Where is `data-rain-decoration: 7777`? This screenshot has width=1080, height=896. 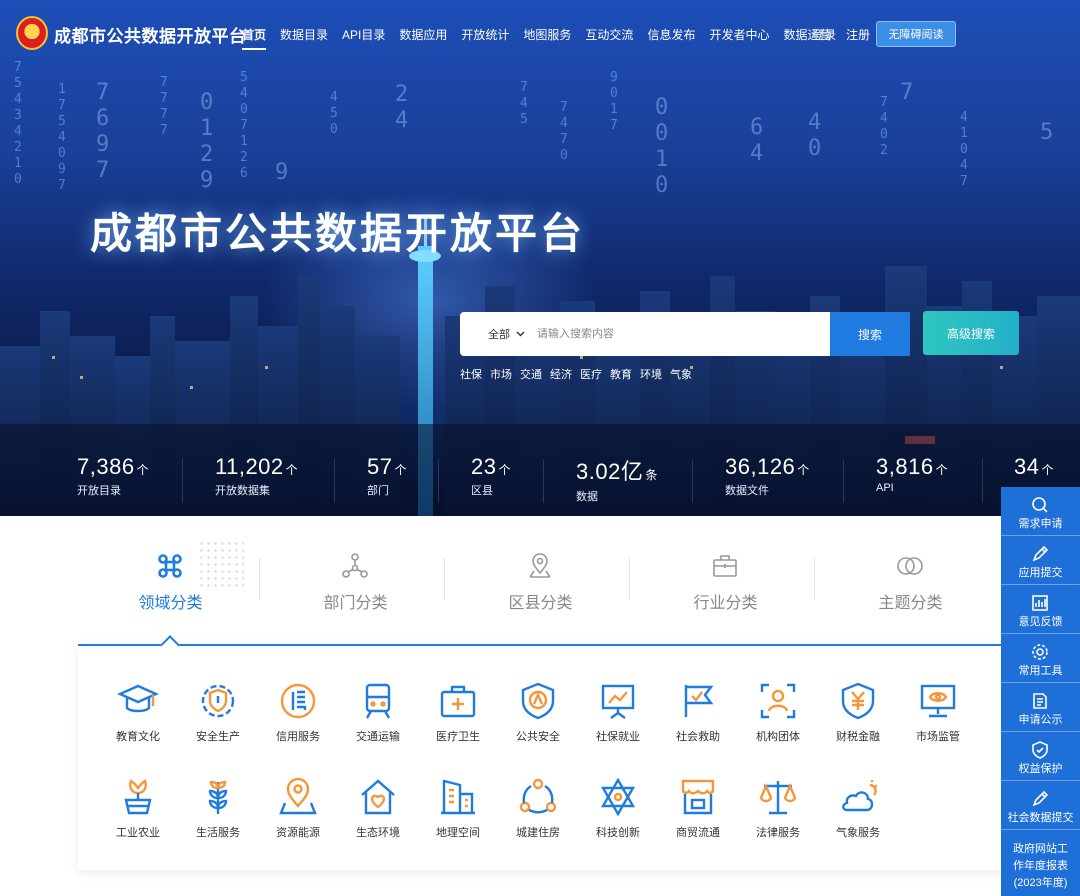
data-rain-decoration: 7777 is located at coordinates (164, 106).